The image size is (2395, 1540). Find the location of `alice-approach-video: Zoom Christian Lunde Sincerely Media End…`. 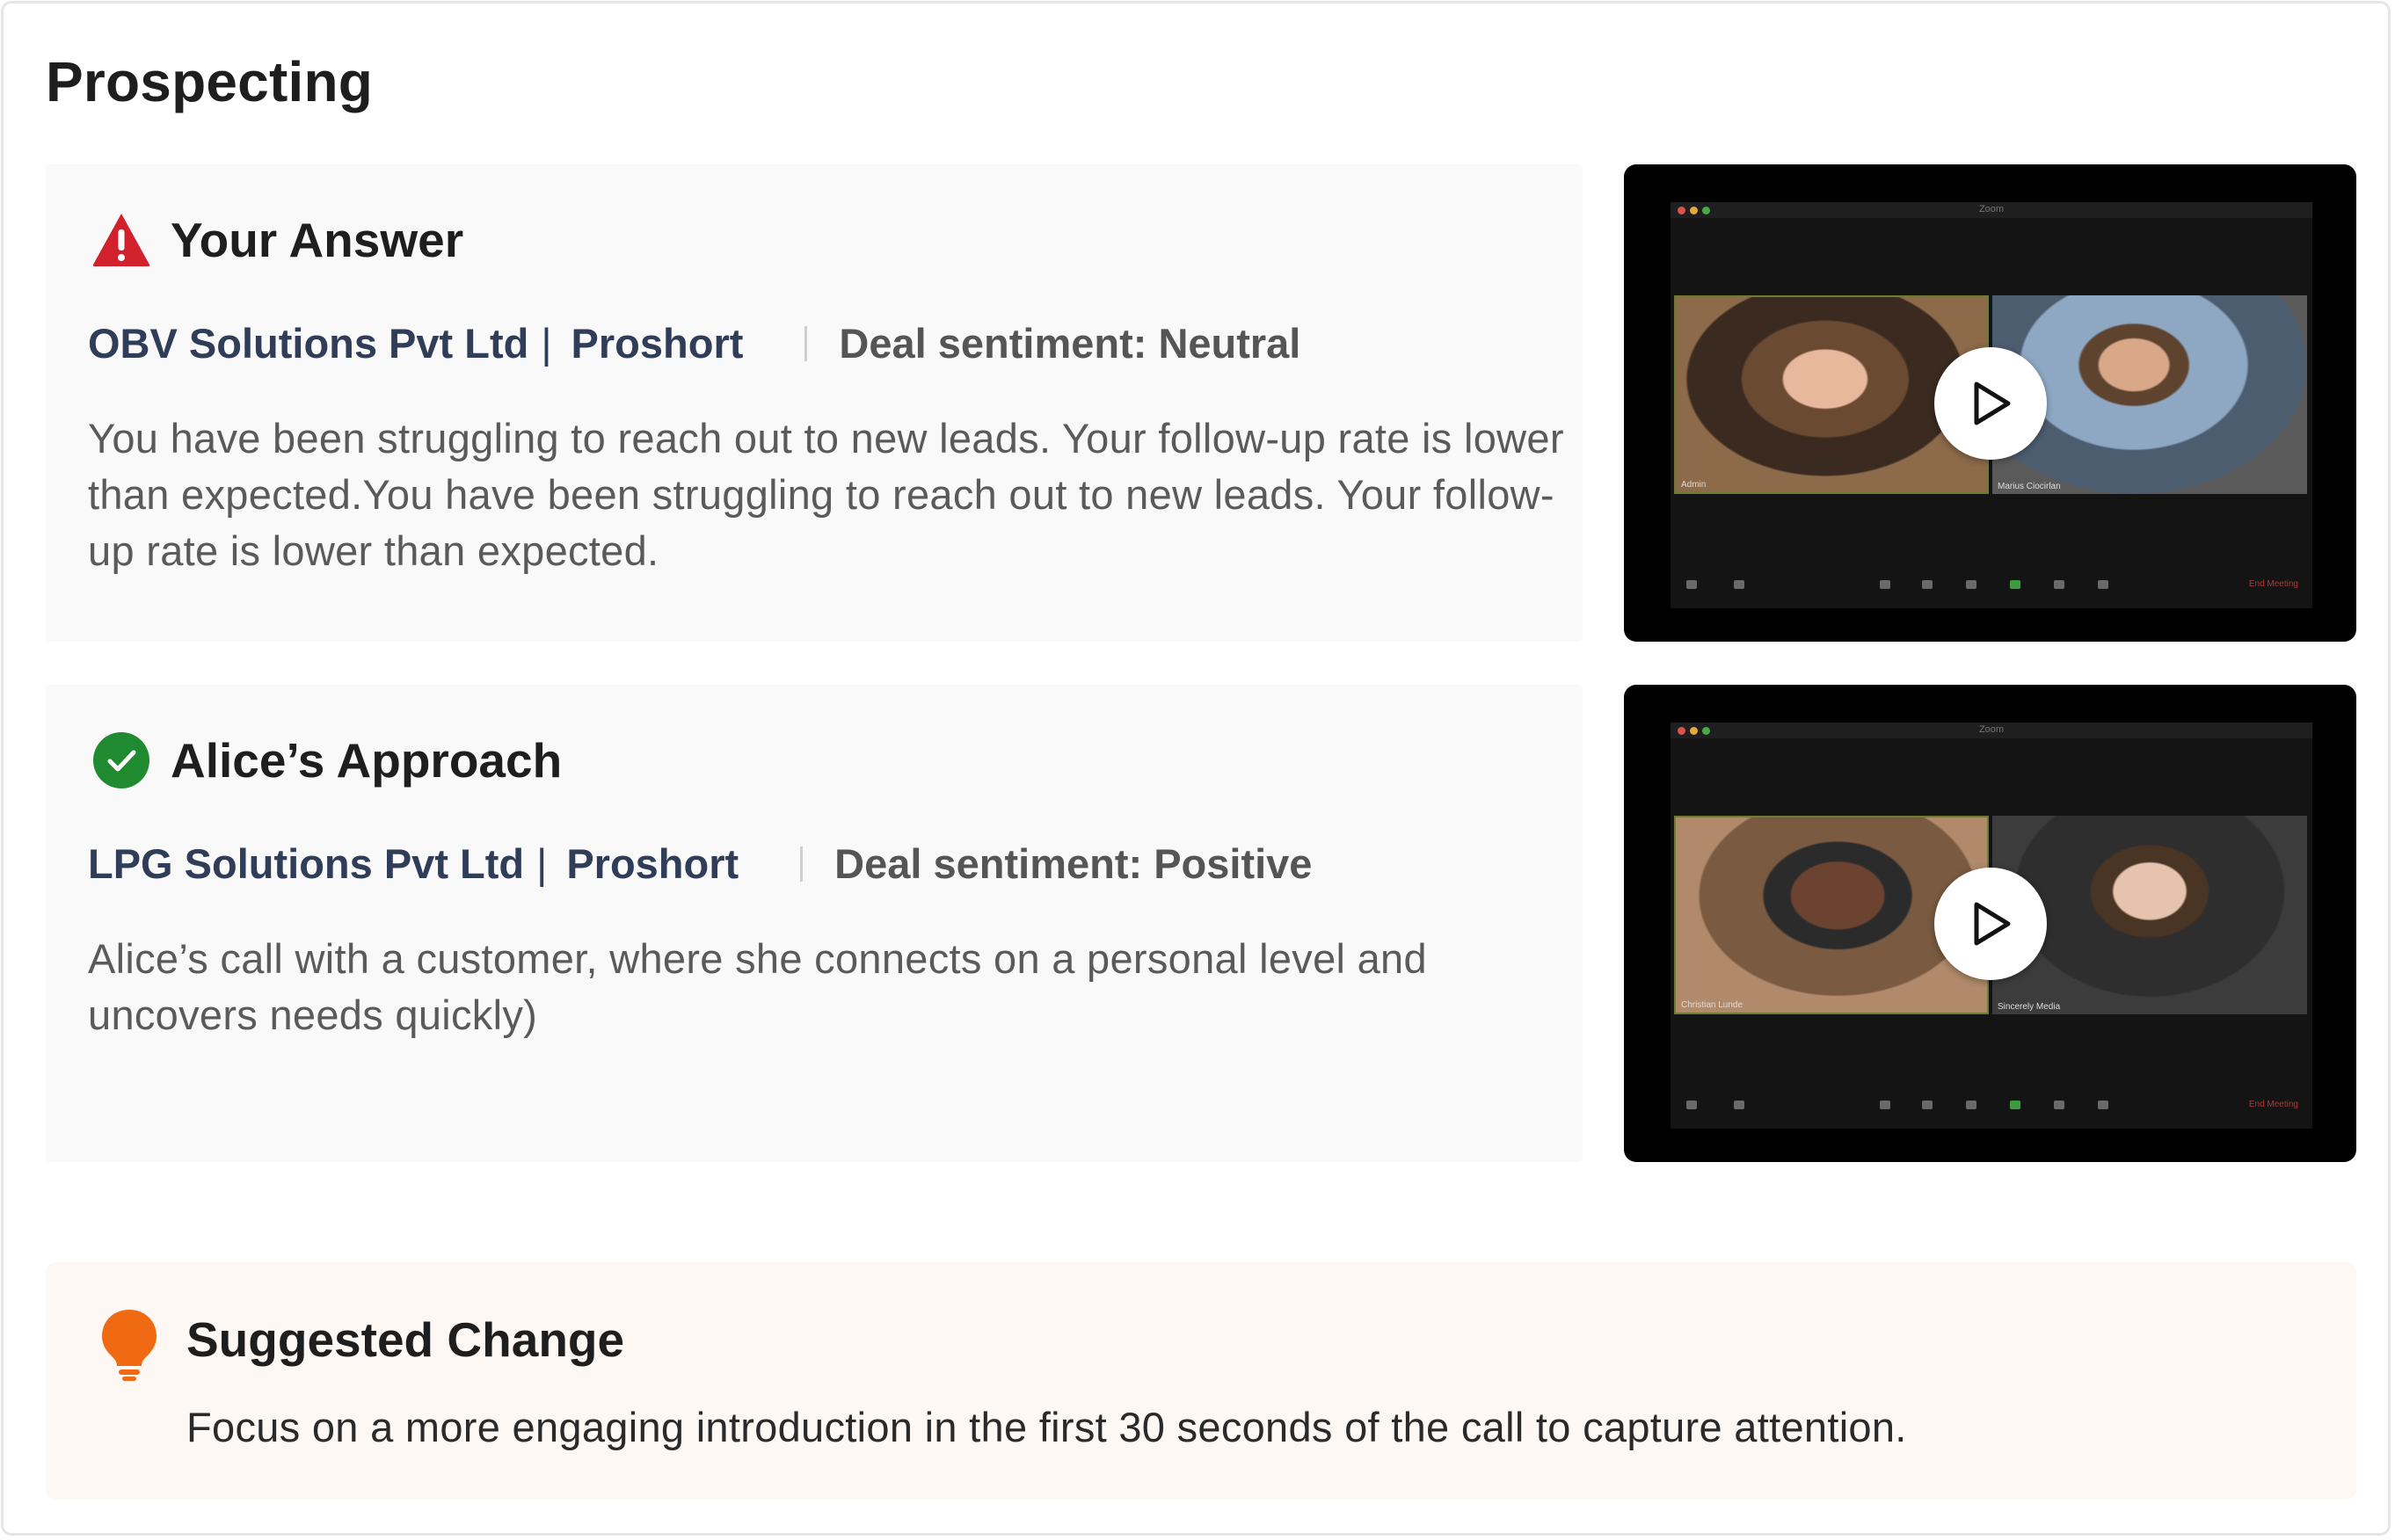

alice-approach-video: Zoom Christian Lunde Sincerely Media End… is located at coordinates (1990, 923).